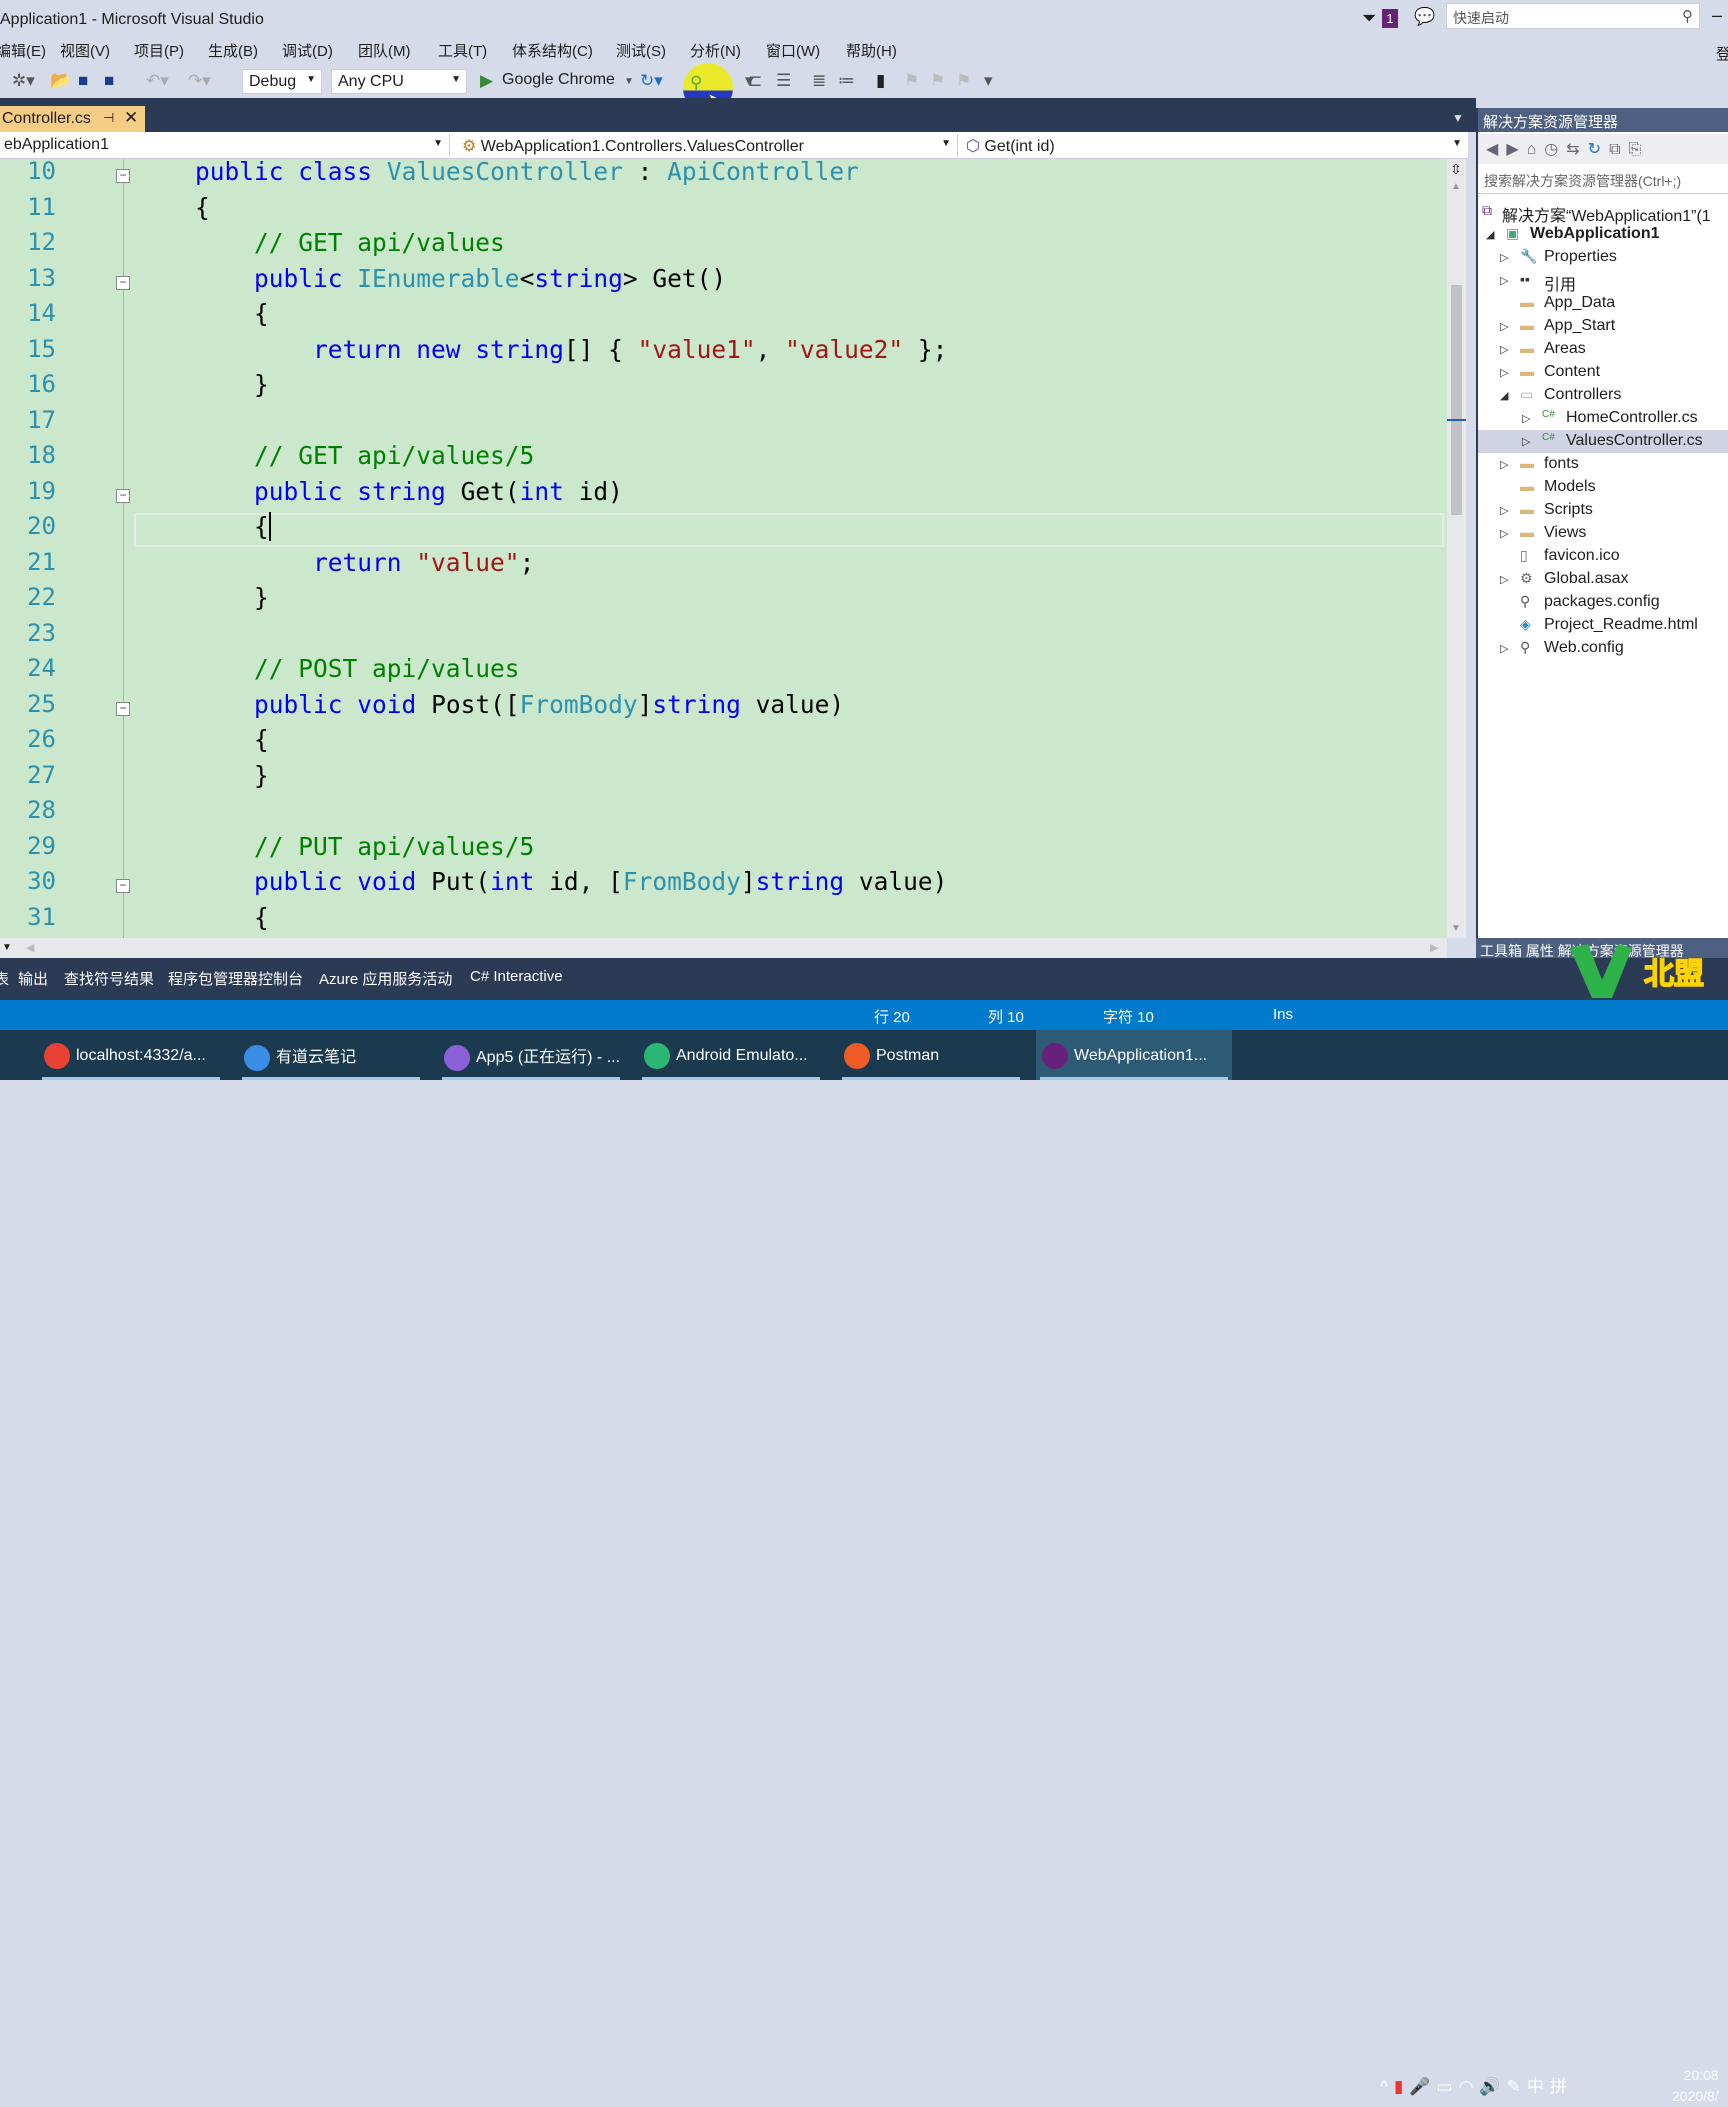 This screenshot has width=1728, height=2107. Describe the element at coordinates (1576, 149) in the screenshot. I see `sync-icon: ⇆` at that location.